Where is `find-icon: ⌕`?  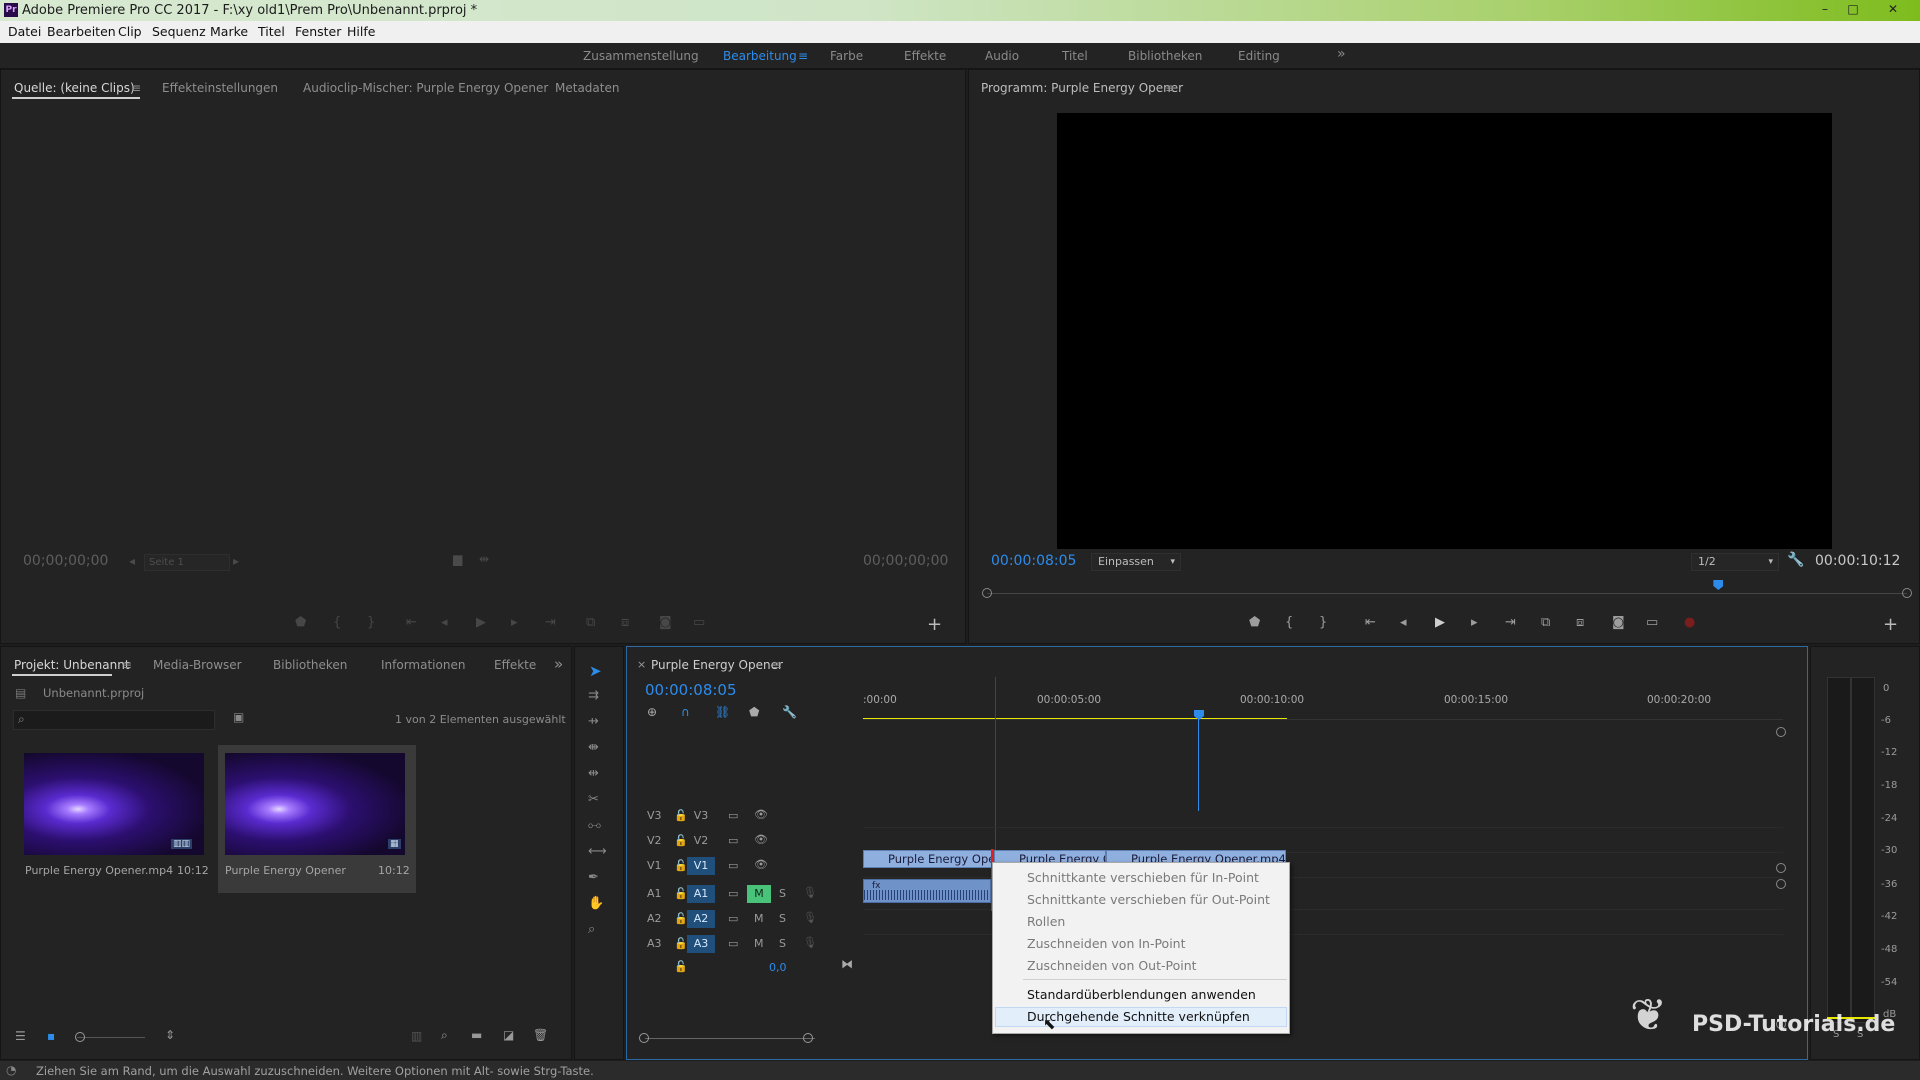
find-icon: ⌕ is located at coordinates (444, 1035).